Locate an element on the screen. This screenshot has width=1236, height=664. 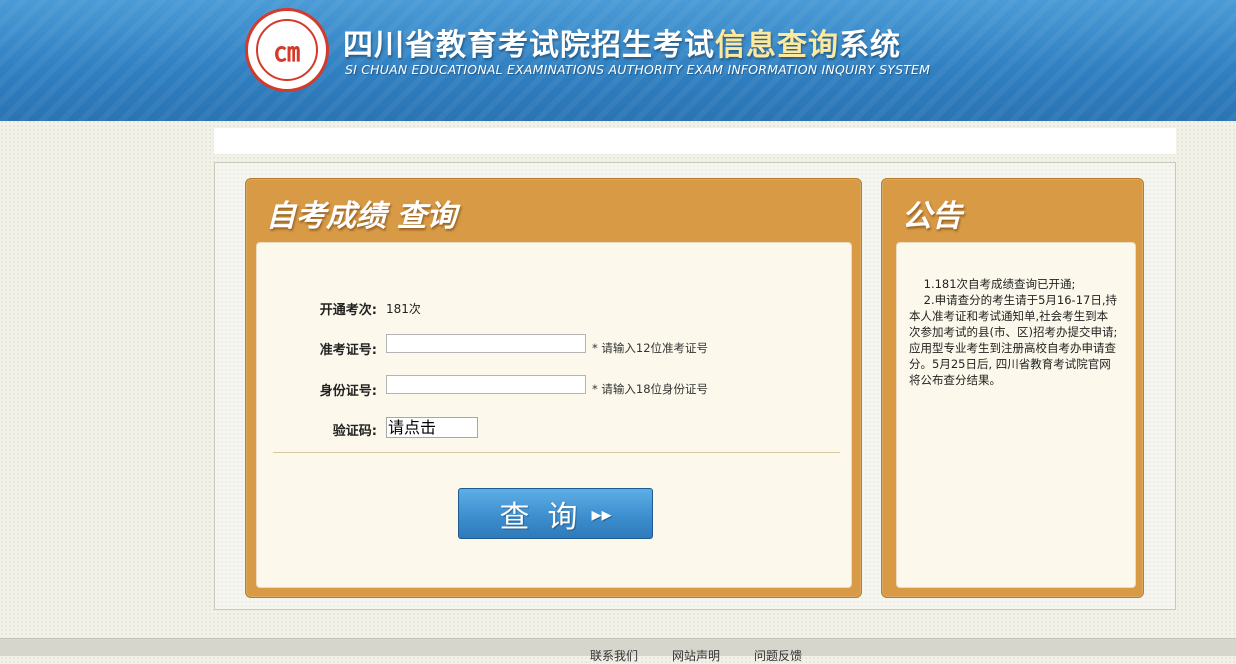
ticket-number-label: 准考证号: is located at coordinates (348, 350).